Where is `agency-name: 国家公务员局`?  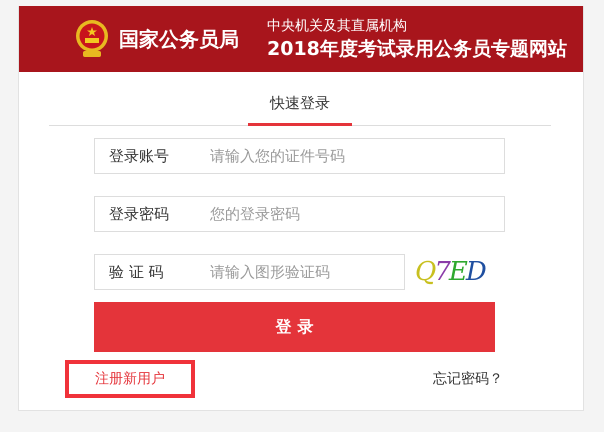
agency-name: 国家公务员局 is located at coordinates (179, 39).